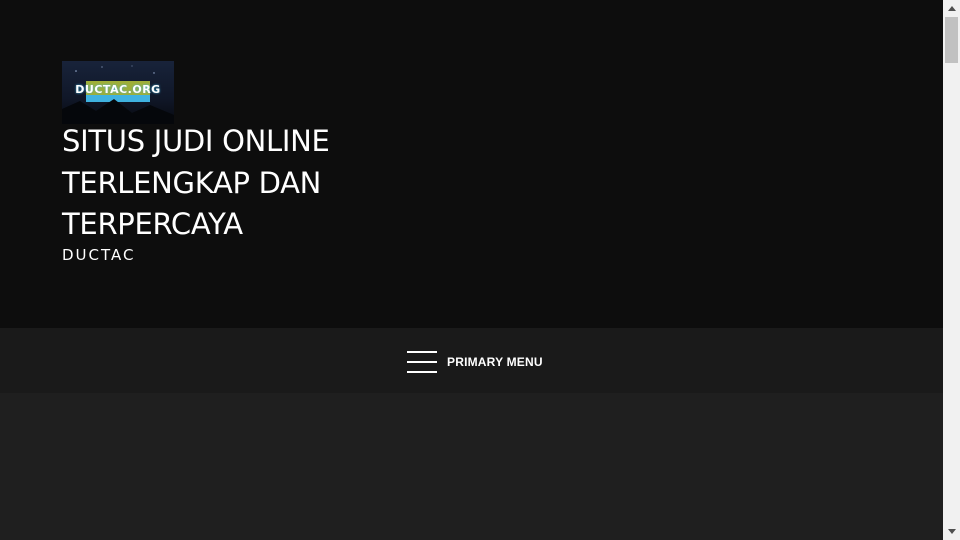 Image resolution: width=960 pixels, height=540 pixels. What do you see at coordinates (422, 362) in the screenshot?
I see `hamburger-icon` at bounding box center [422, 362].